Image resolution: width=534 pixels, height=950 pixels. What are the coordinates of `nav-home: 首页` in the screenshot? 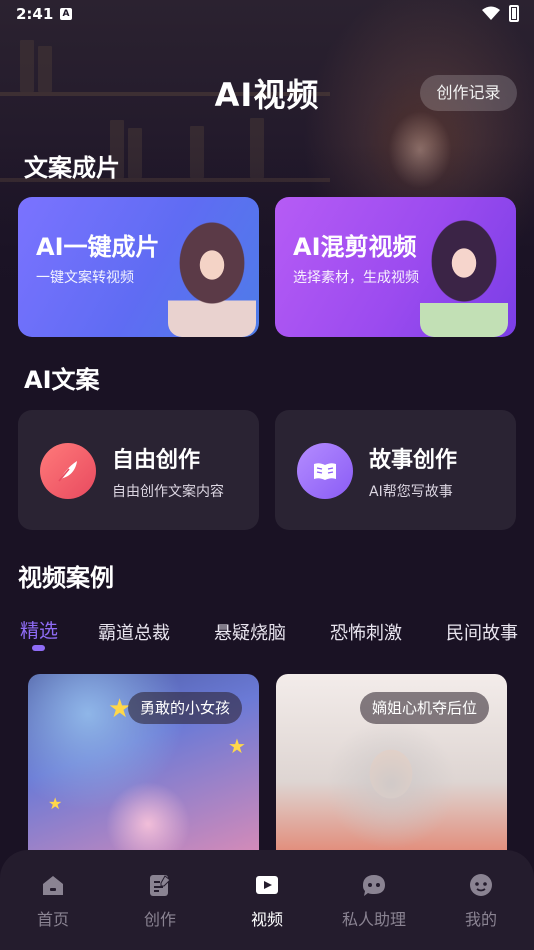 It's located at (53, 901).